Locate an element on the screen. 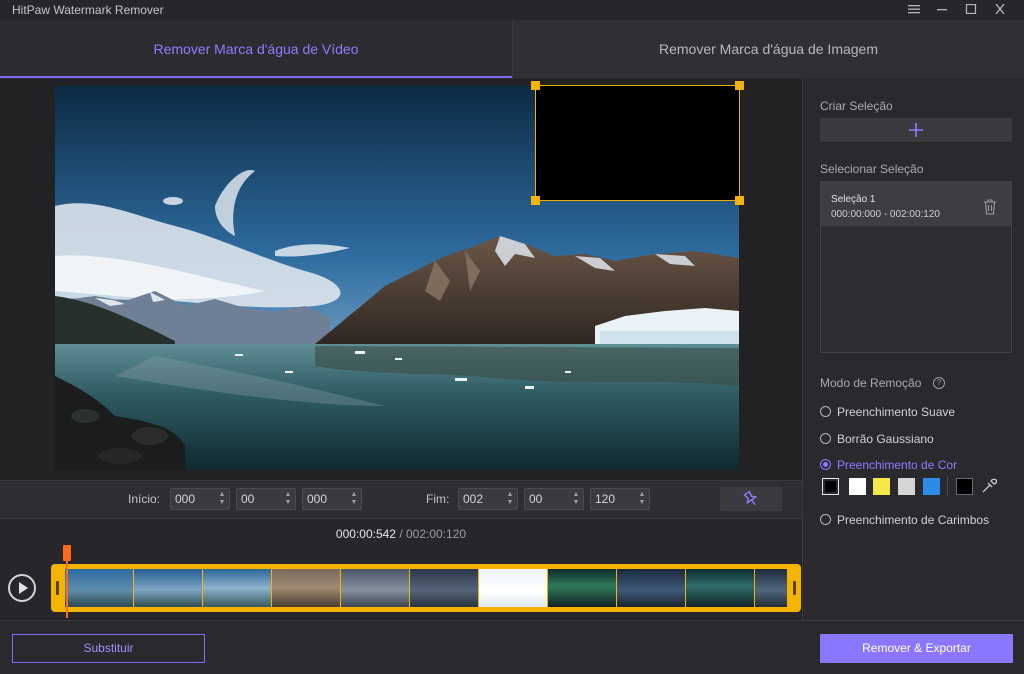  total-duration: 002:00:120 is located at coordinates (436, 534).